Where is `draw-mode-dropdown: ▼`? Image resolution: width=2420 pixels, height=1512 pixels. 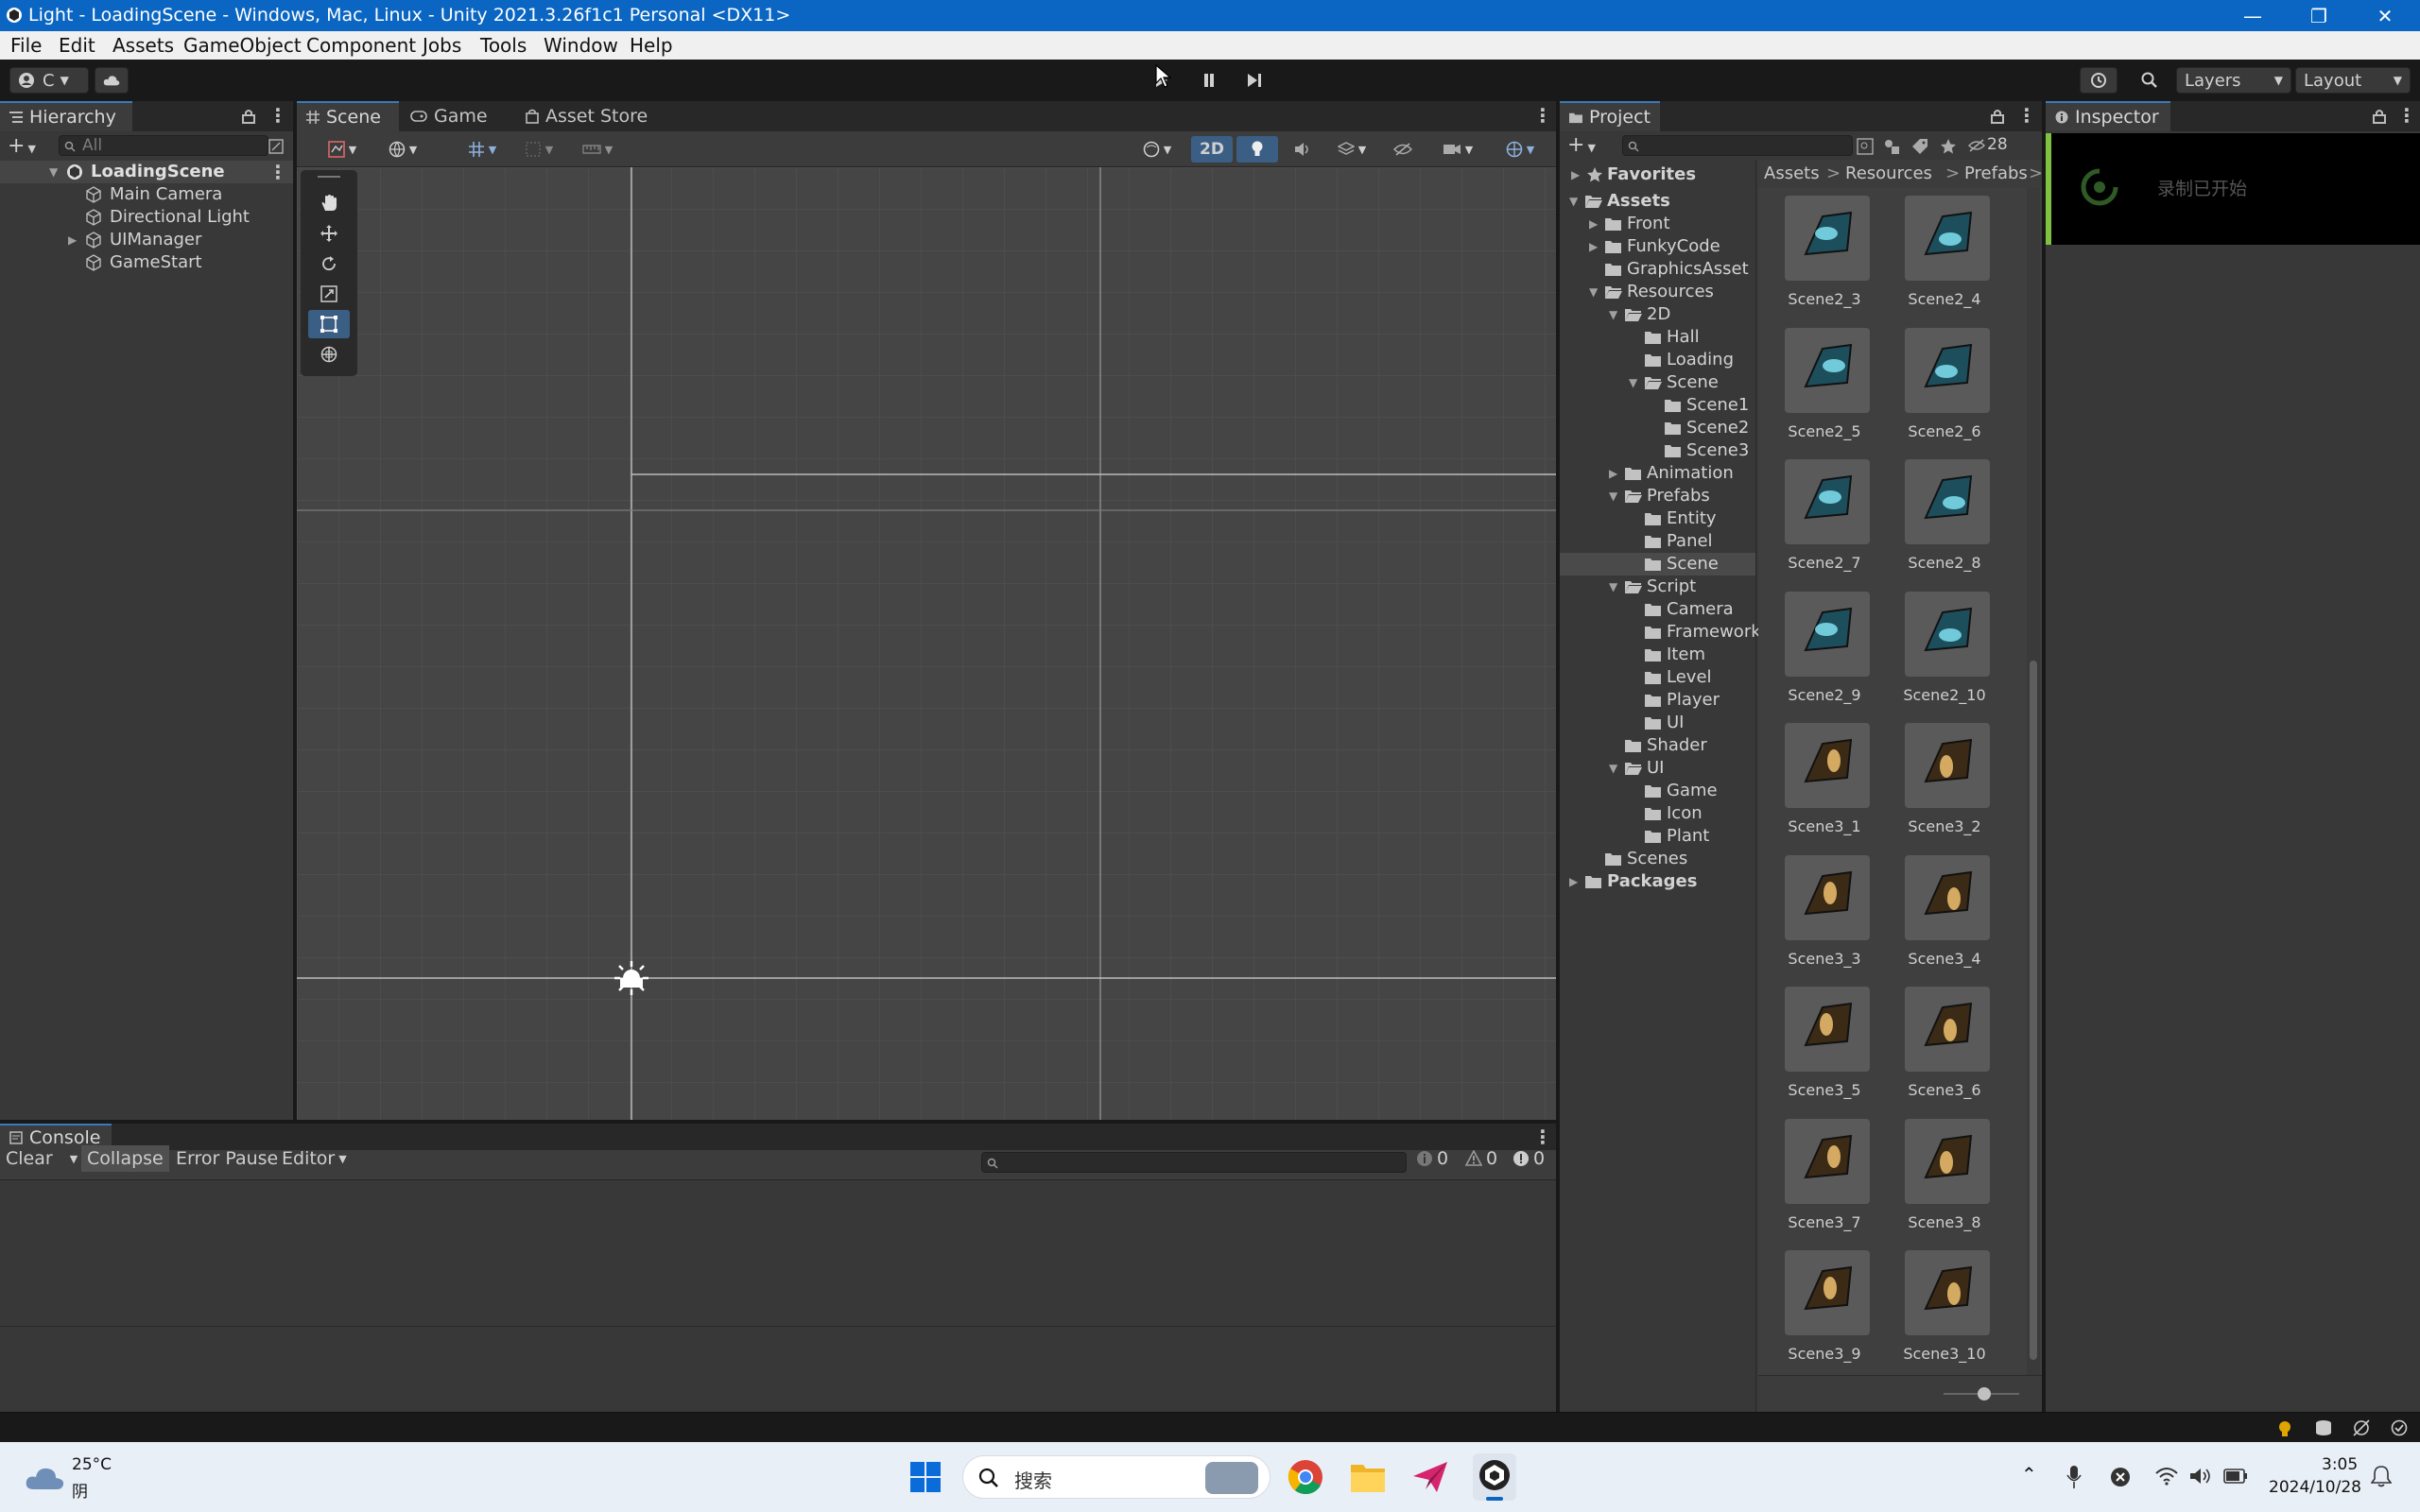 draw-mode-dropdown: ▼ is located at coordinates (342, 149).